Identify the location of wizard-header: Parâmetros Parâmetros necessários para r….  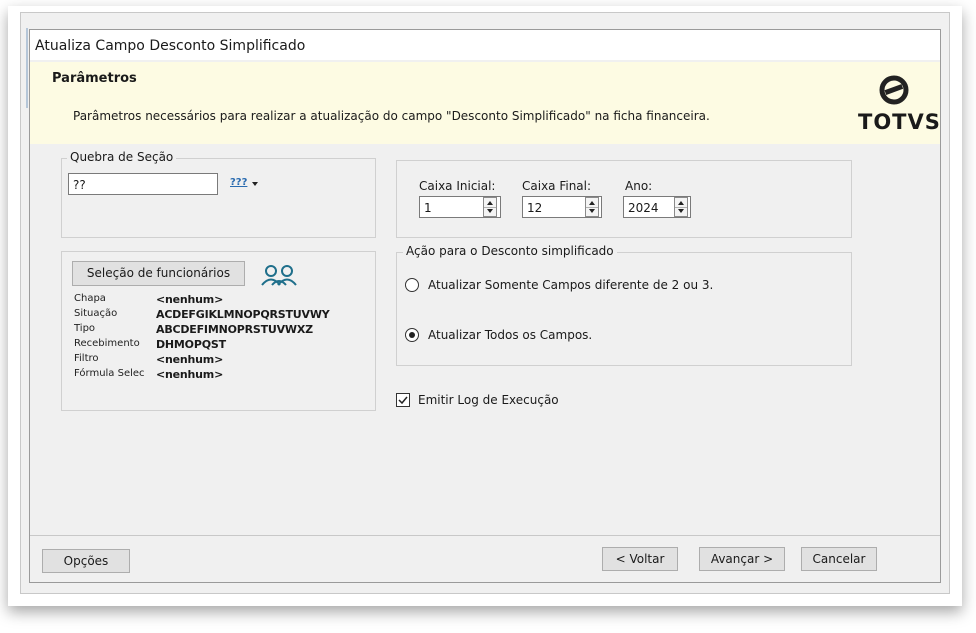
(485, 103).